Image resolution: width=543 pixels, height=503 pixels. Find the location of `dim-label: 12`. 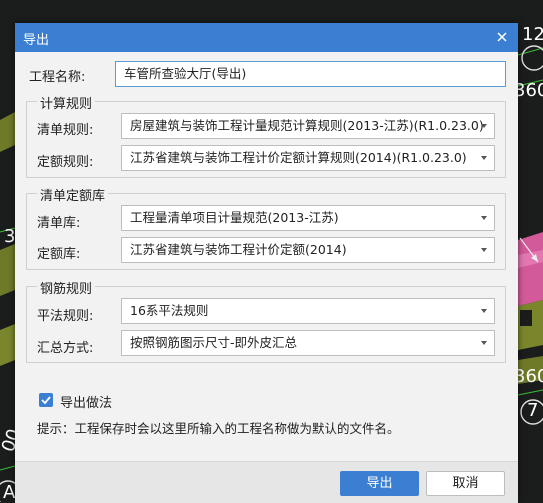

dim-label: 12 is located at coordinates (532, 34).